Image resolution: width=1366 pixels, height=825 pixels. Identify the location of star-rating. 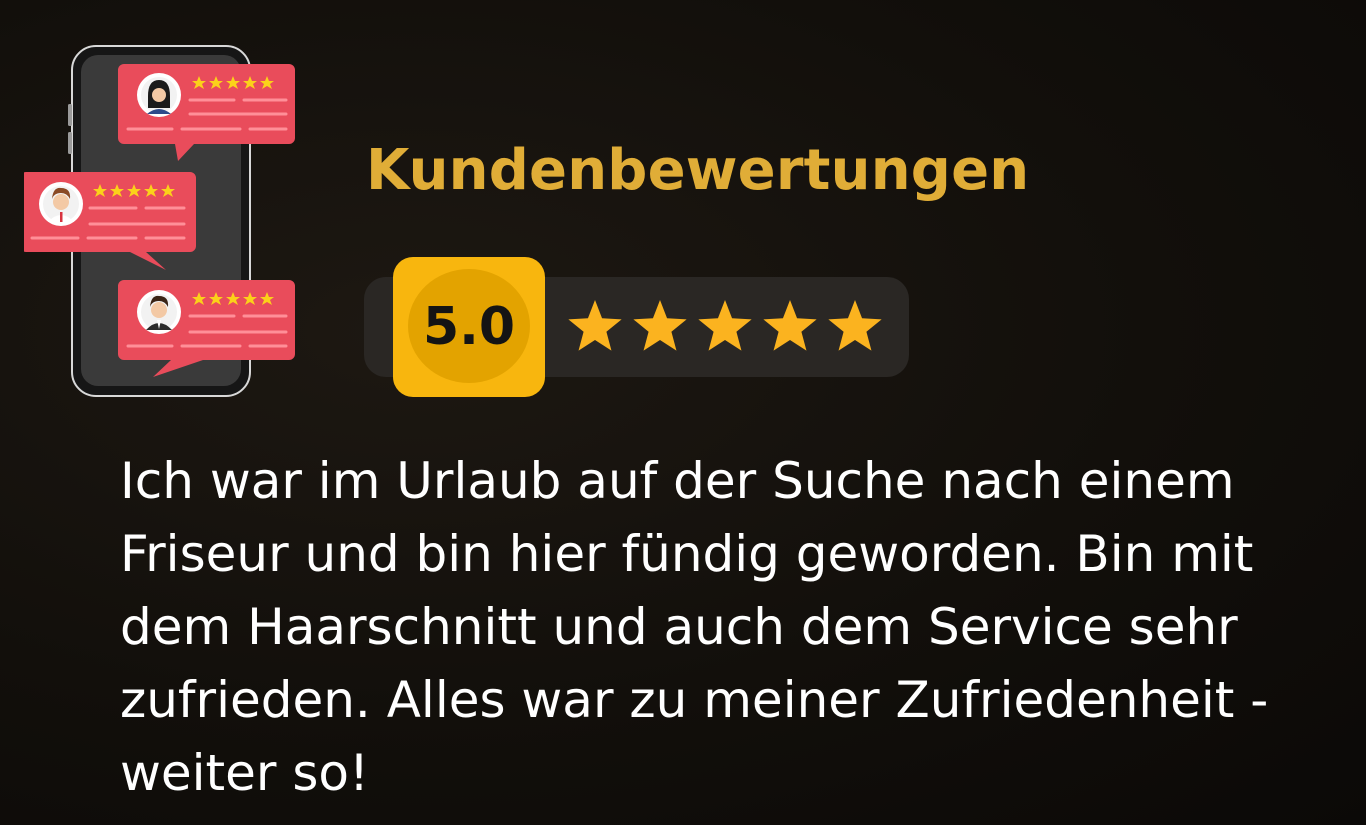
(725, 325).